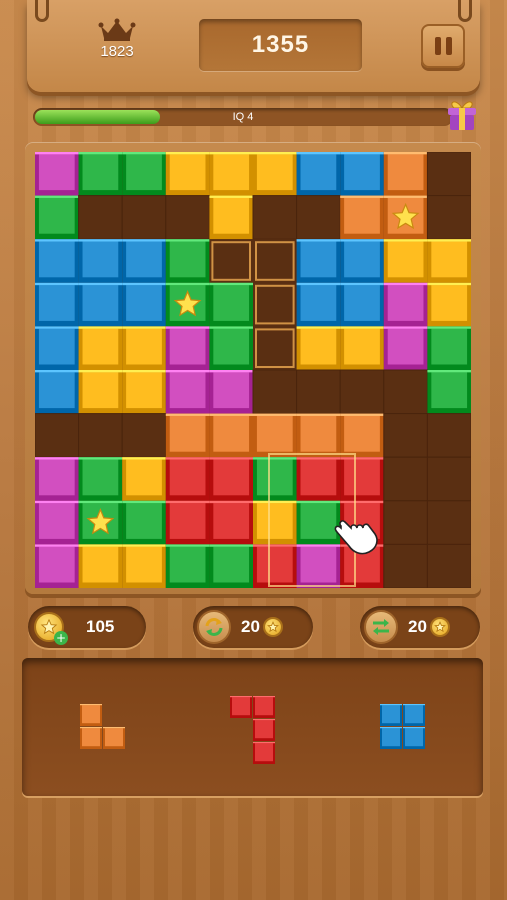 Image resolution: width=507 pixels, height=900 pixels. Describe the element at coordinates (280, 45) in the screenshot. I see `score-display: 1355` at that location.